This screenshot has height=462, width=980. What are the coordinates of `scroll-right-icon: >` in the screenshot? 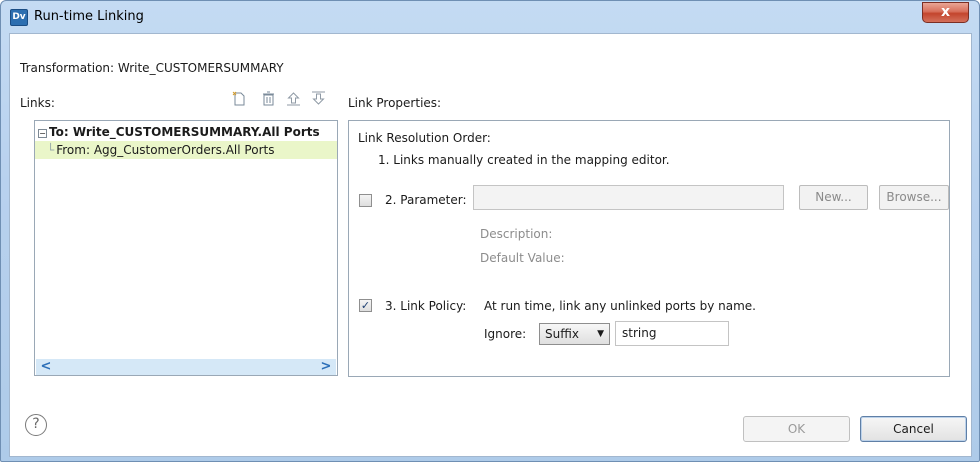 It's located at (326, 367).